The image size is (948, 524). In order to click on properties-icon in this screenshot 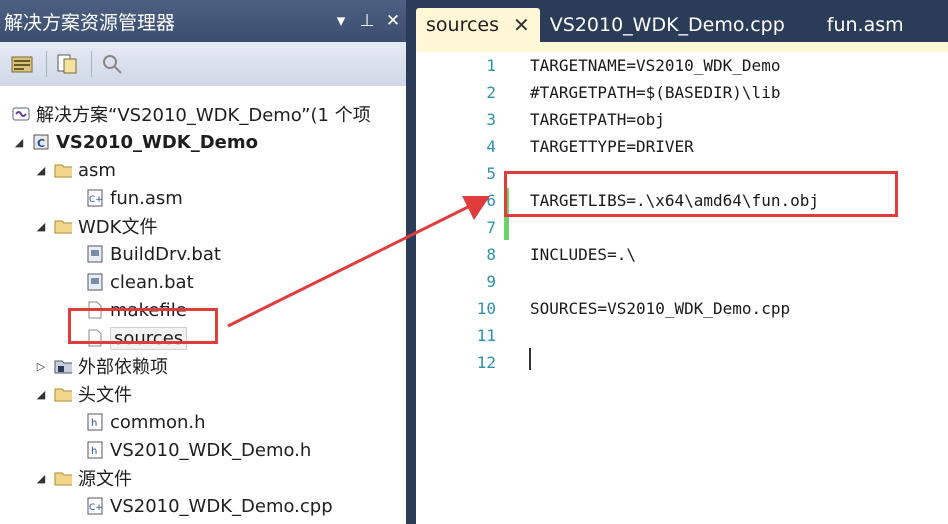, I will do `click(22, 64)`.